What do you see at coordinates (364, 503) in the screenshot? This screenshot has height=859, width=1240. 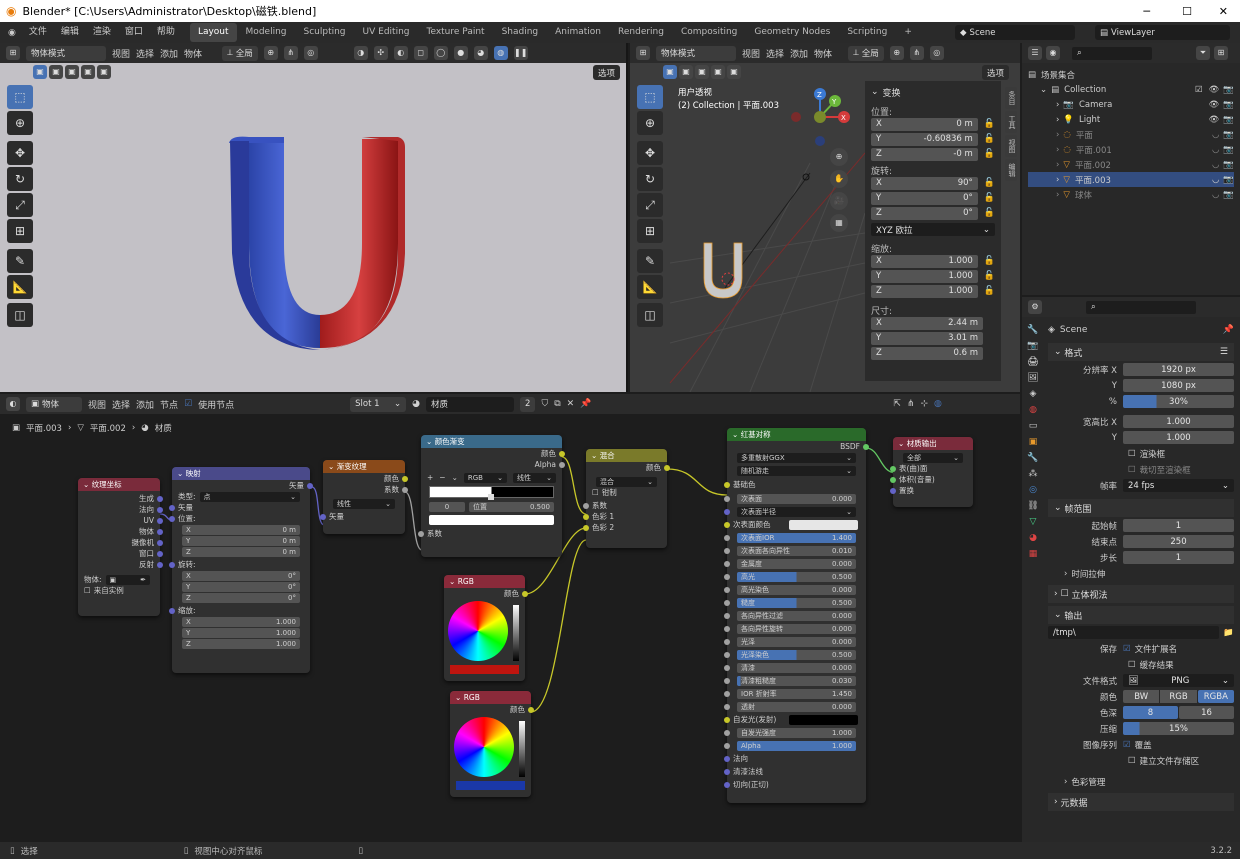 I see `gradient-type-dropdown: 线性 ⌄` at bounding box center [364, 503].